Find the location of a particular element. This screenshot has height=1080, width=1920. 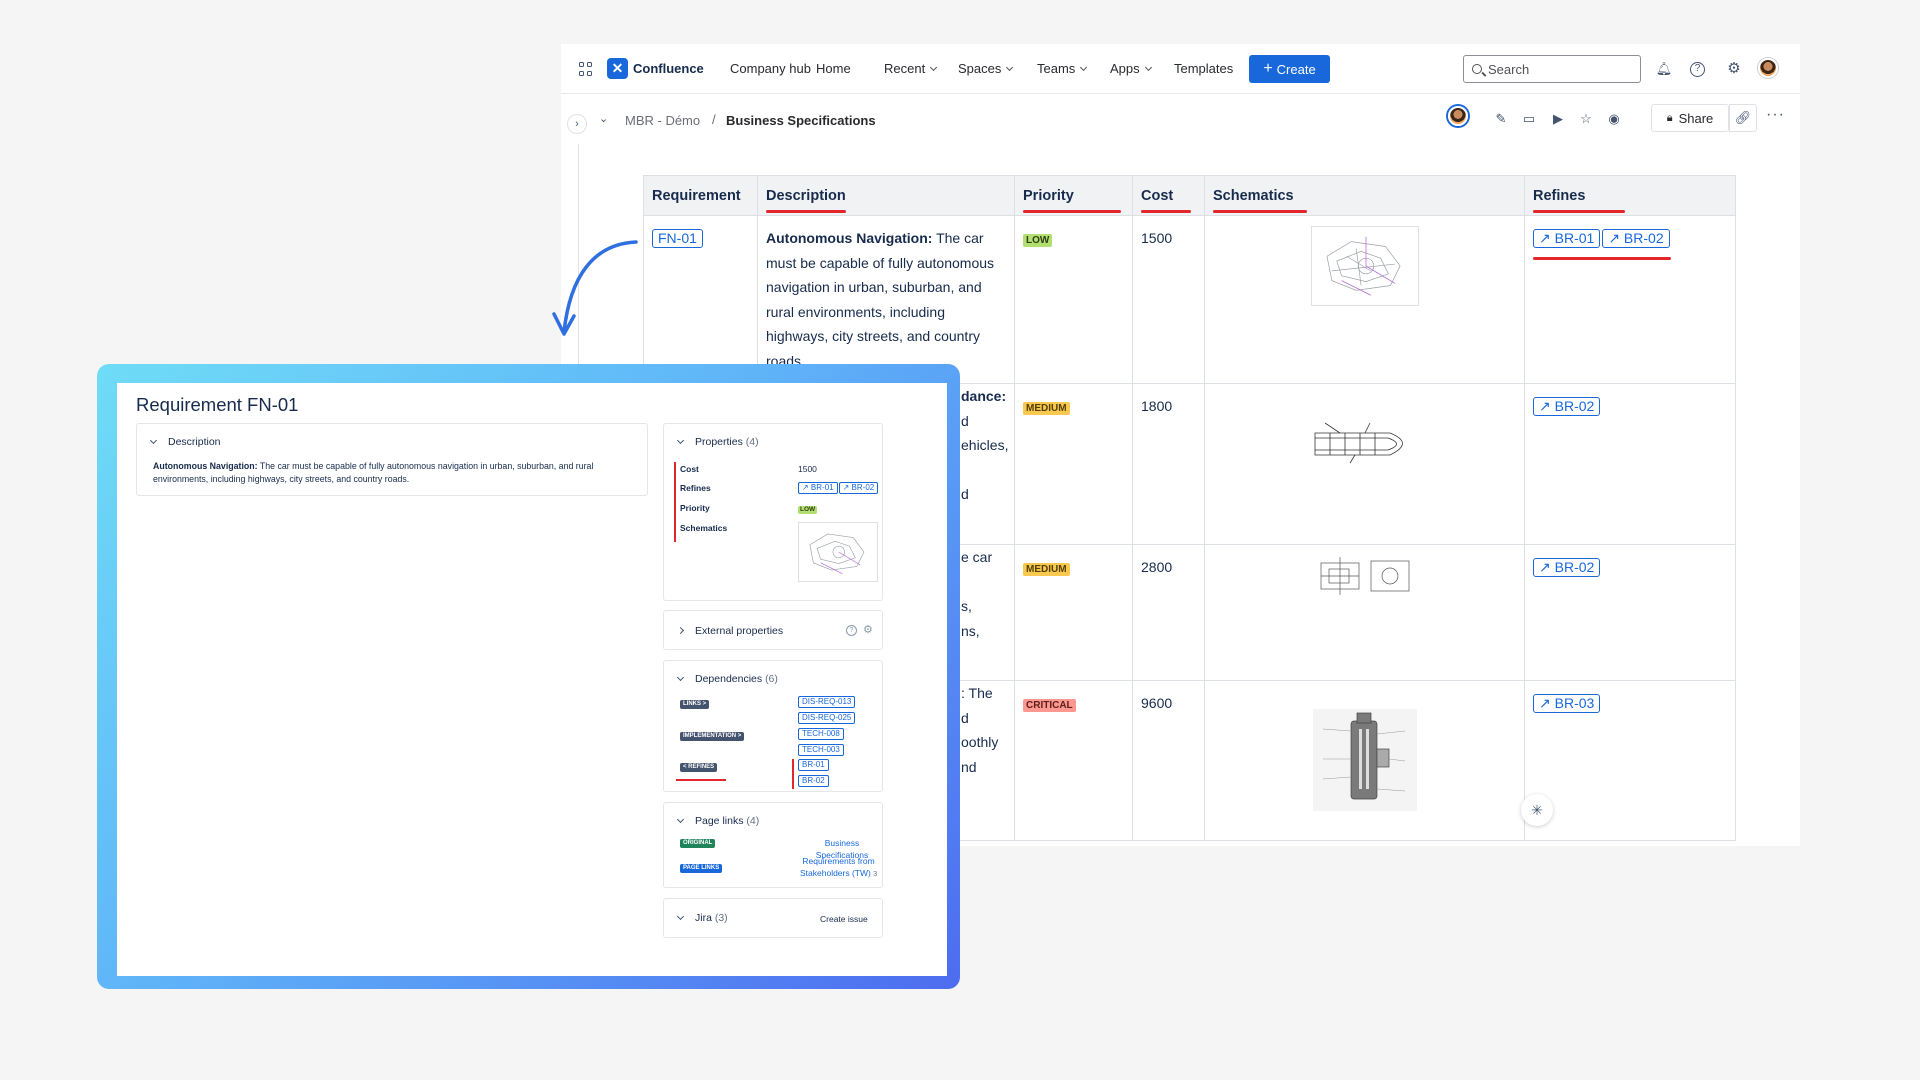

dependency-tag: DIS-REQ-025 is located at coordinates (827, 718).